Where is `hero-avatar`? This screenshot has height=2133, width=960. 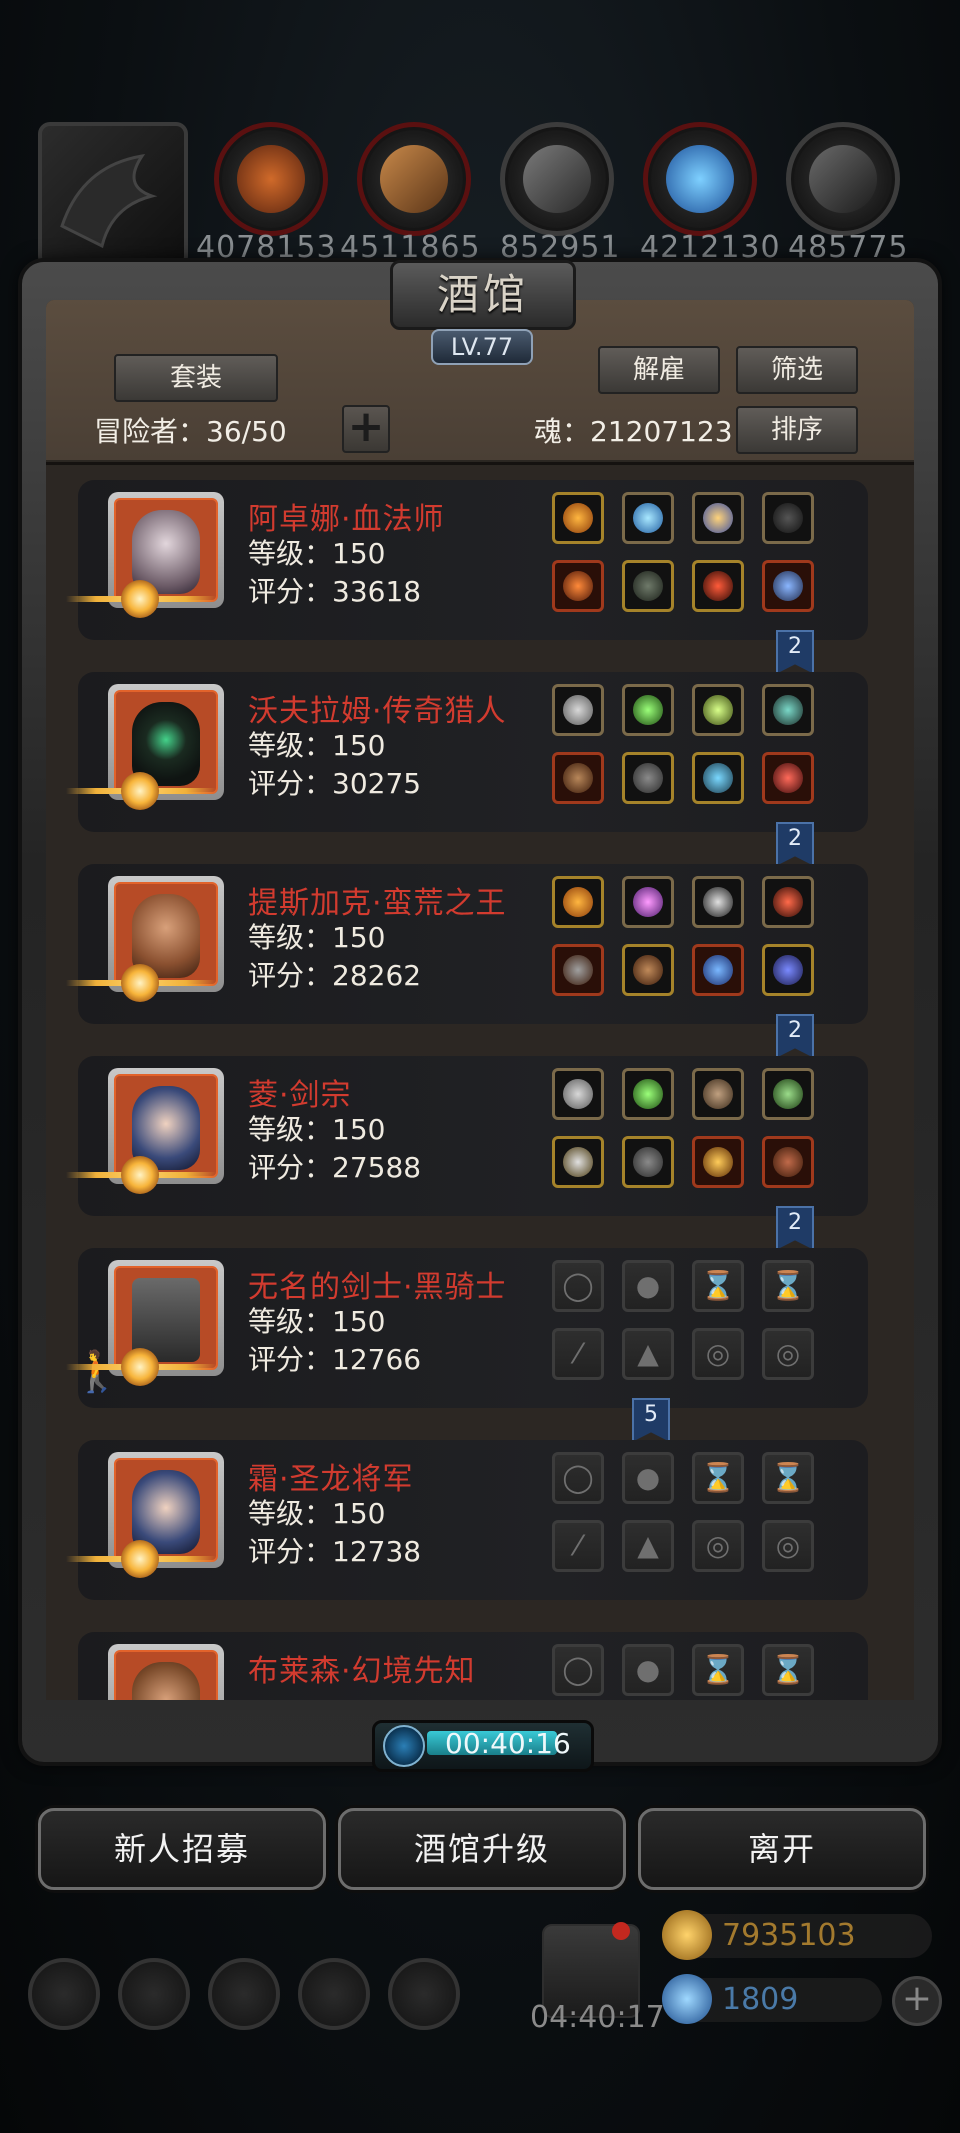
hero-avatar is located at coordinates (166, 1672).